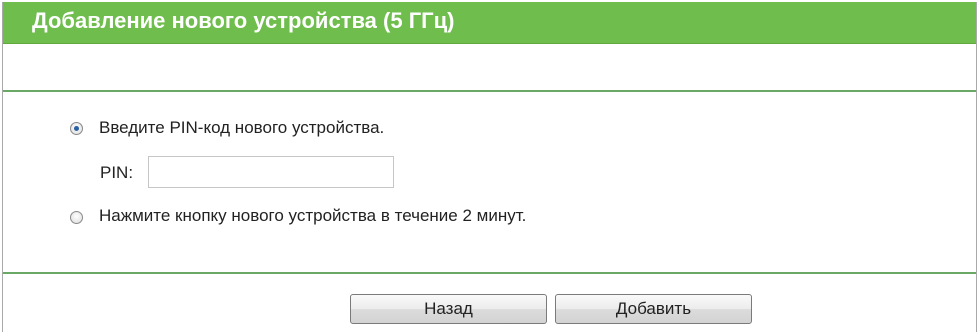 This screenshot has width=979, height=332. What do you see at coordinates (448, 309) in the screenshot?
I see `back-button: Назад` at bounding box center [448, 309].